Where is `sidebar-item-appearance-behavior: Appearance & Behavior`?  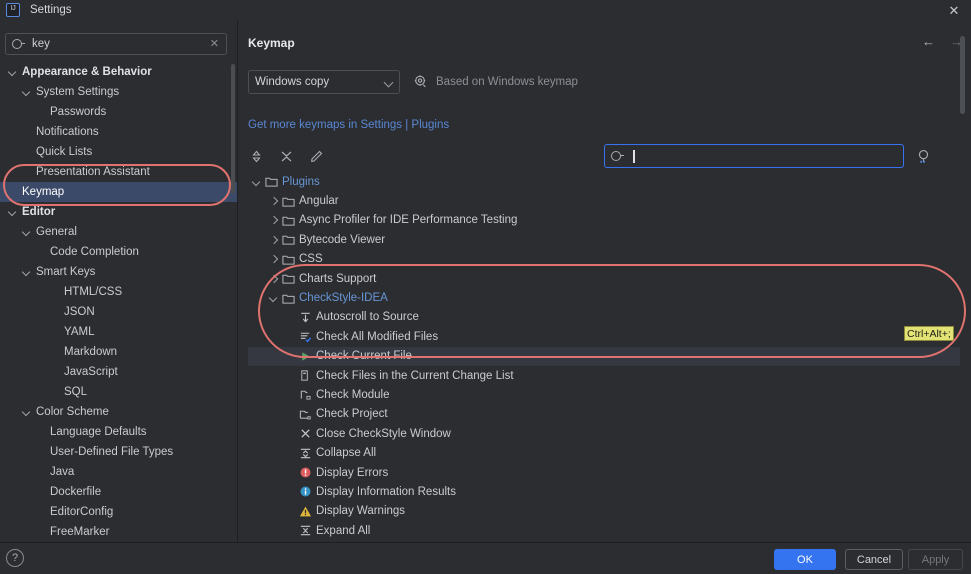
sidebar-item-appearance-behavior: Appearance & Behavior is located at coordinates (118, 72).